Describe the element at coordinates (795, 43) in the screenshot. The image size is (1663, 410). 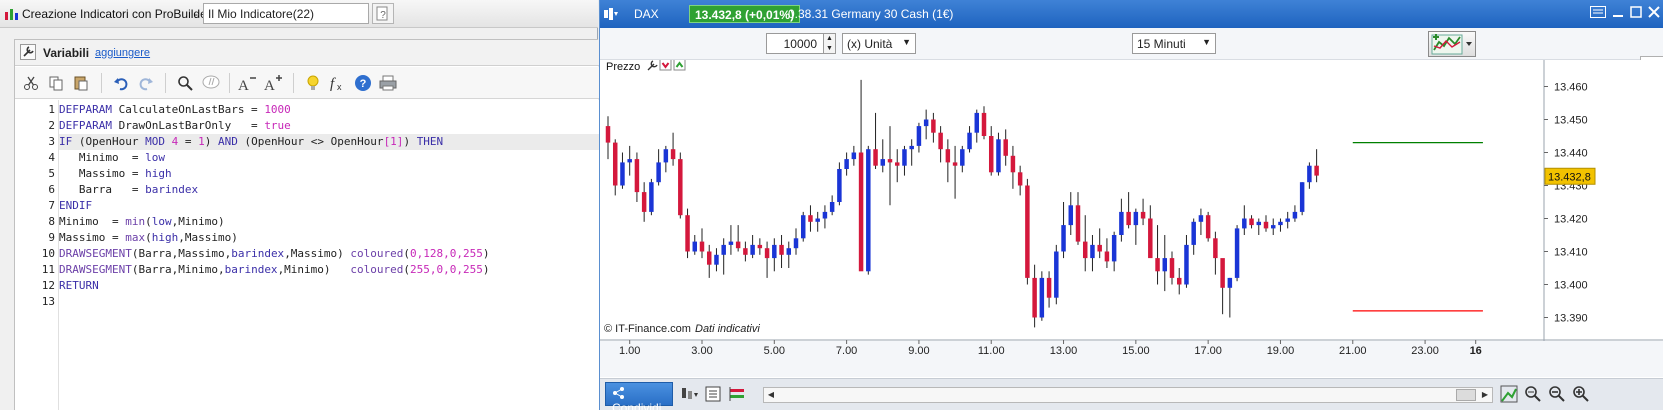
I see `quantity-field: 10000` at that location.